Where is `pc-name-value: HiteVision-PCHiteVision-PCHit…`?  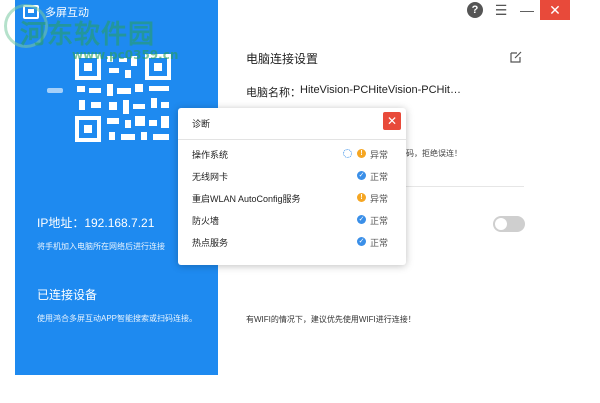 pc-name-value: HiteVision-PCHiteVision-PCHit… is located at coordinates (380, 90).